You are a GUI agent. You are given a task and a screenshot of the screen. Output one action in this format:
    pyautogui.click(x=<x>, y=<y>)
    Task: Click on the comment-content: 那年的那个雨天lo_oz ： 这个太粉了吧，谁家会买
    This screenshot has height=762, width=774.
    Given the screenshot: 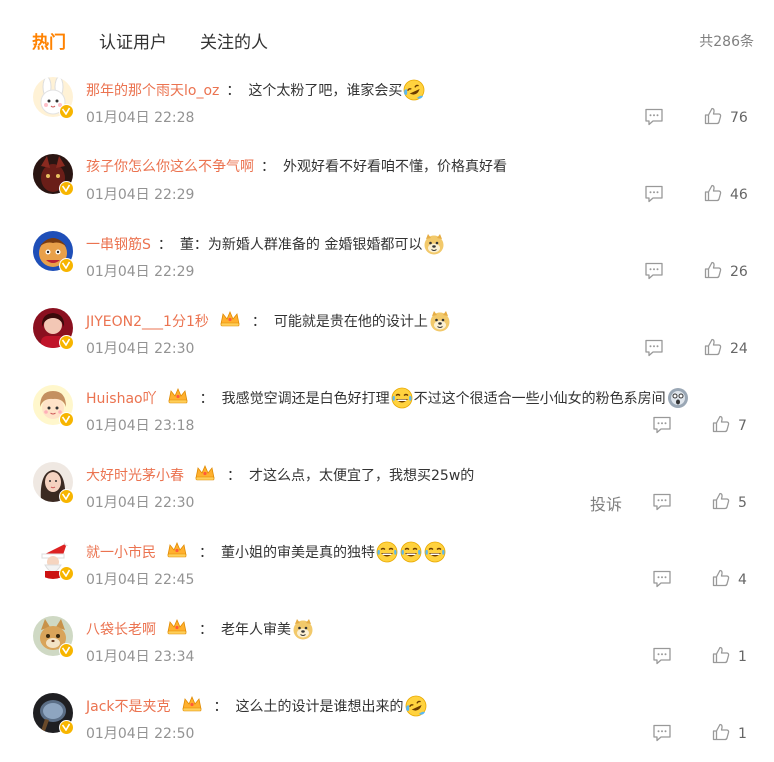 What is the action you would take?
    pyautogui.click(x=256, y=90)
    